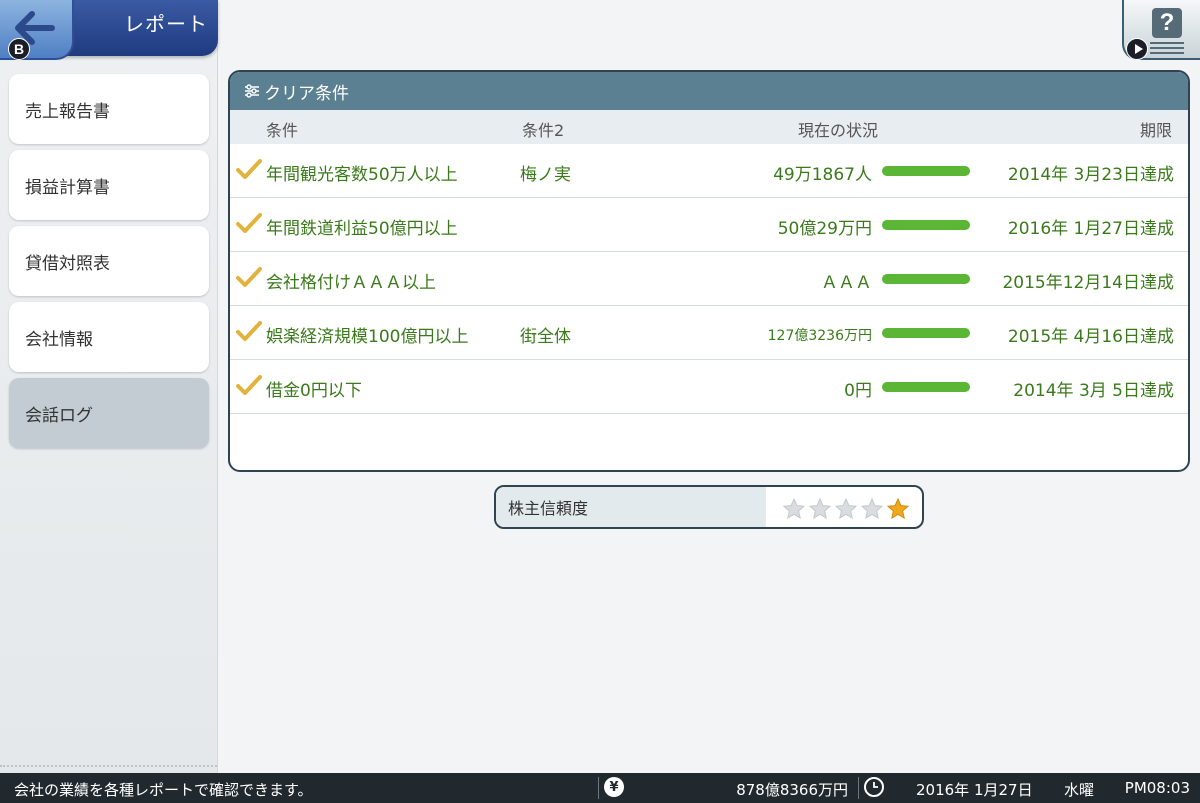  I want to click on table-row: 借金0円以下 0円 2014年 3月 5日達成, so click(709, 387).